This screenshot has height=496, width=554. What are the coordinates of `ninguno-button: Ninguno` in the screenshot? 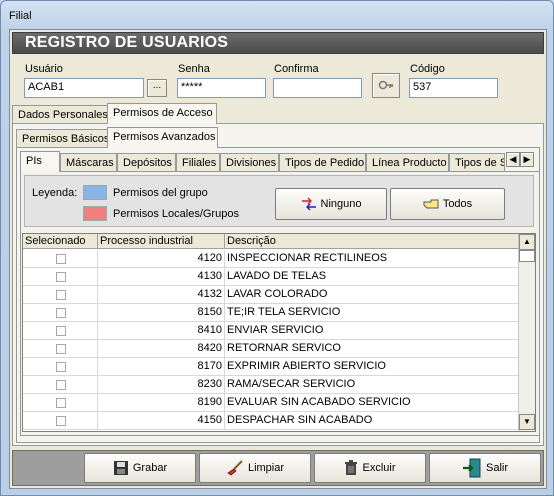 It's located at (331, 204).